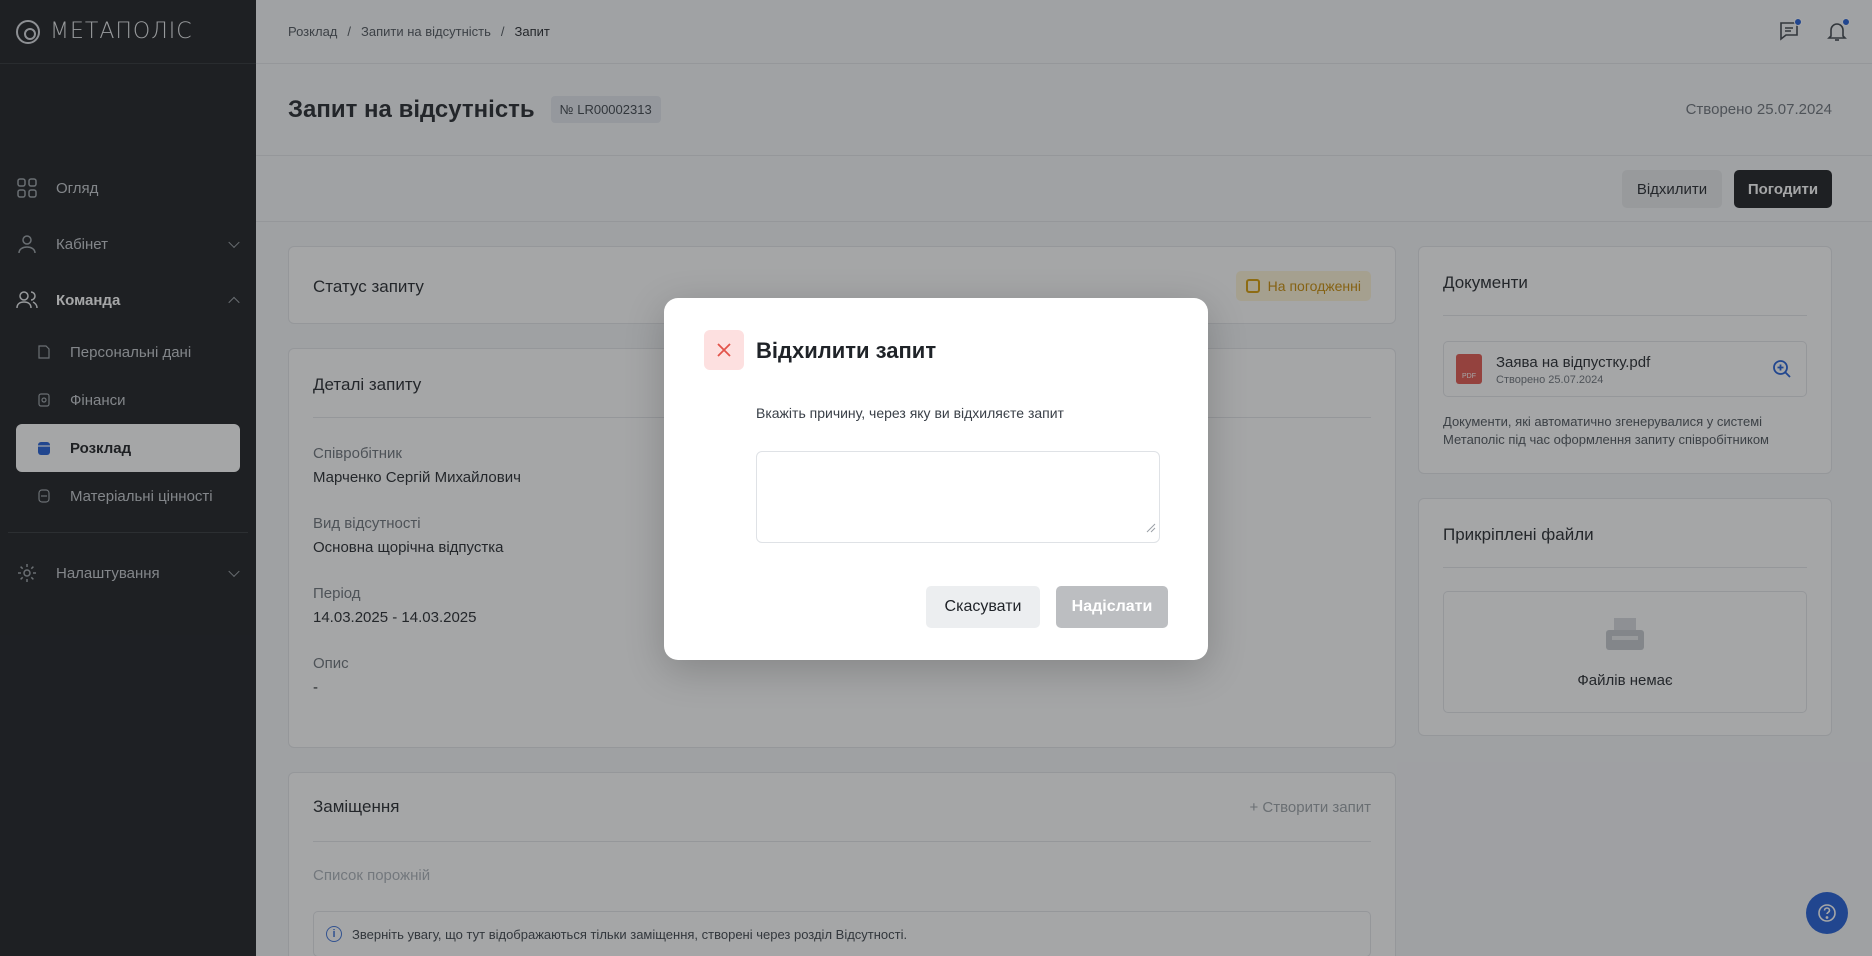 Image resolution: width=1872 pixels, height=956 pixels. What do you see at coordinates (1150, 526) in the screenshot?
I see `resize-handle-icon` at bounding box center [1150, 526].